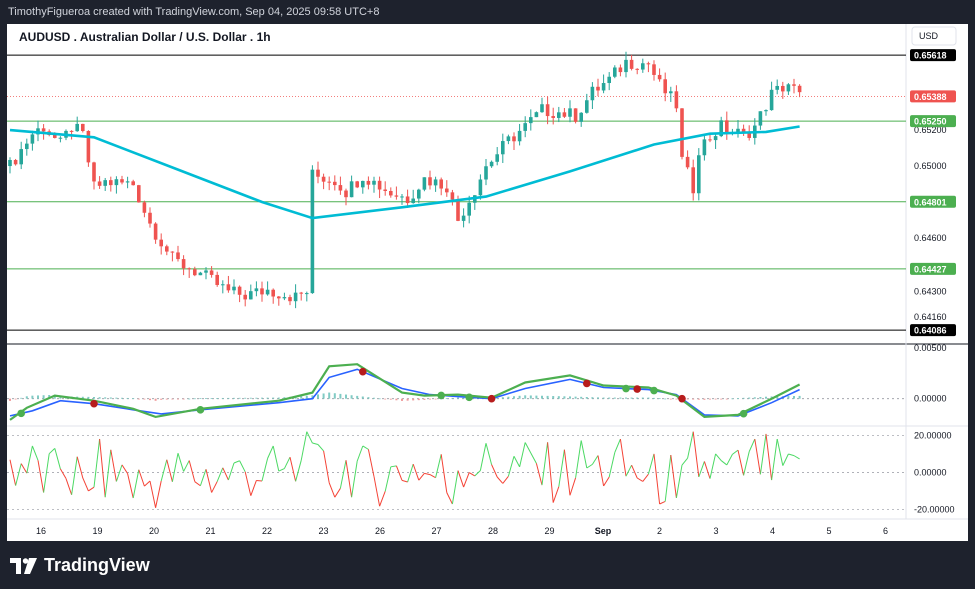  I want to click on time-tick-3: 21, so click(210, 531).